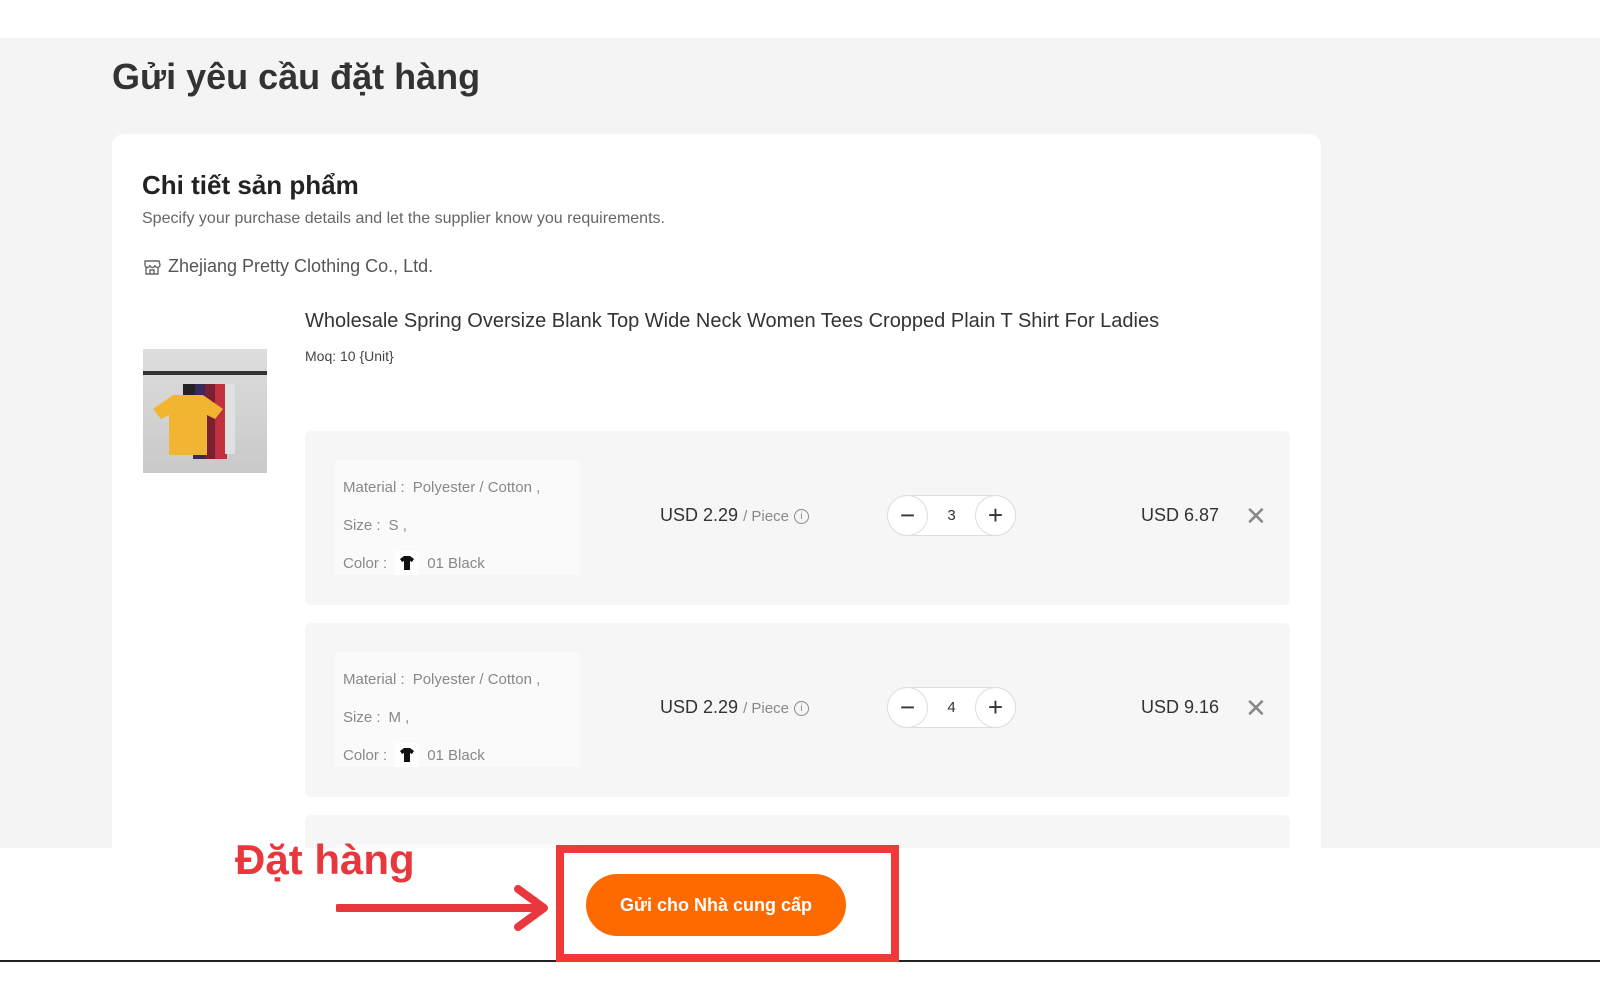 The image size is (1600, 1000). What do you see at coordinates (800, 19) in the screenshot?
I see `top-bar` at bounding box center [800, 19].